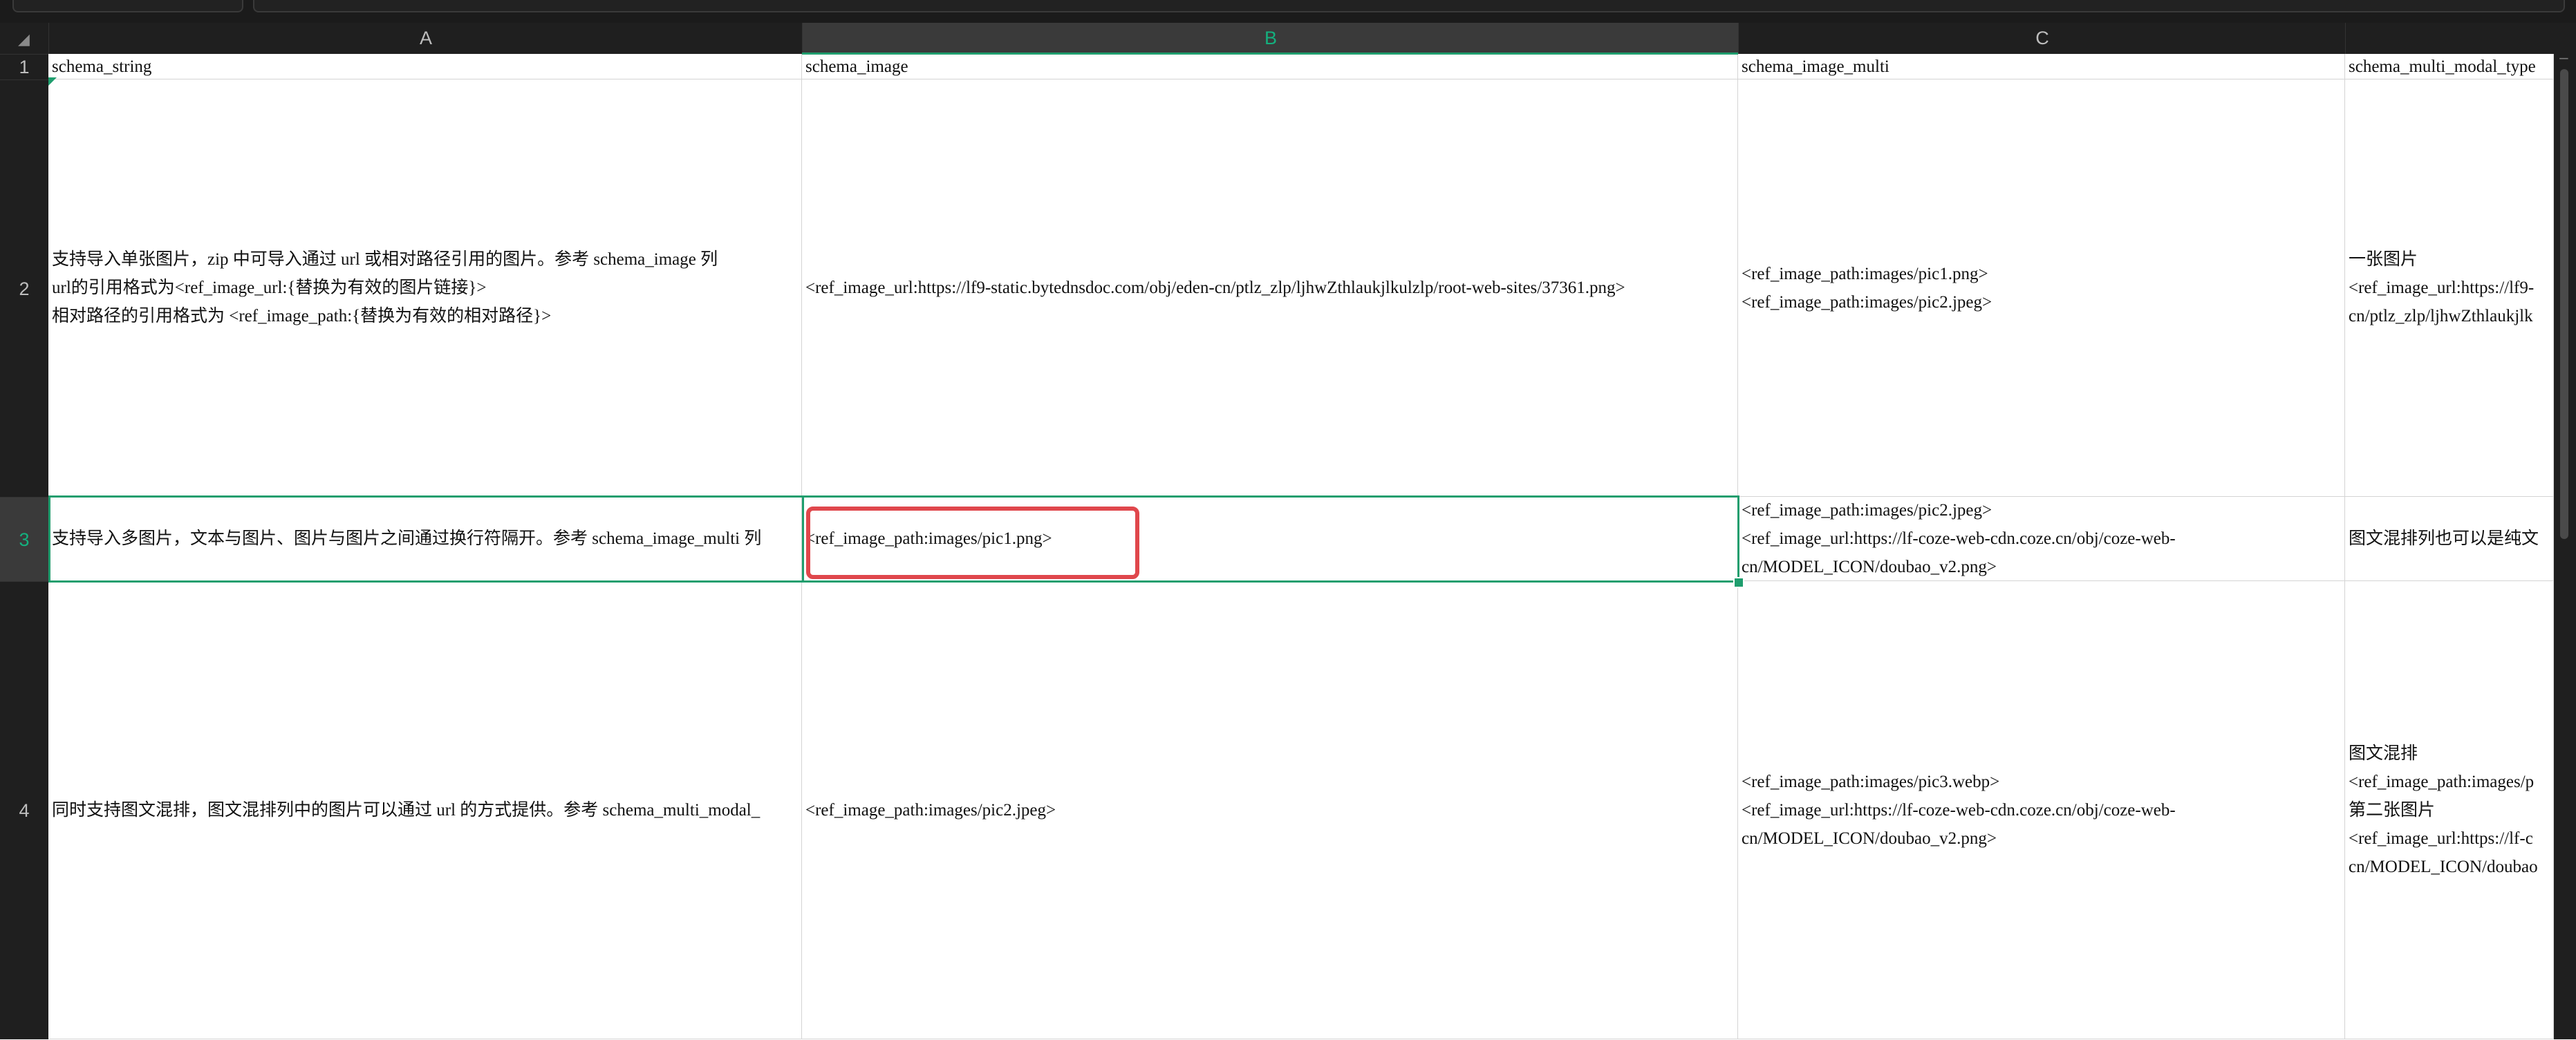 The height and width of the screenshot is (1040, 2576). I want to click on row-header-3: 3, so click(24, 539).